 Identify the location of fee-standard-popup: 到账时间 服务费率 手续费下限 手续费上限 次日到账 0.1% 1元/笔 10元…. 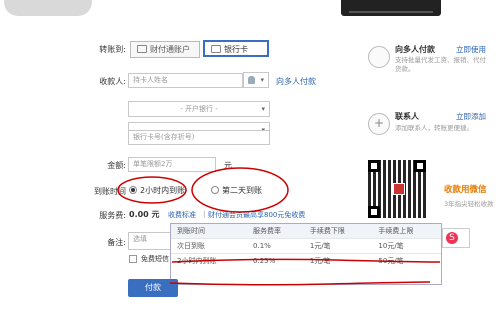
(306, 254).